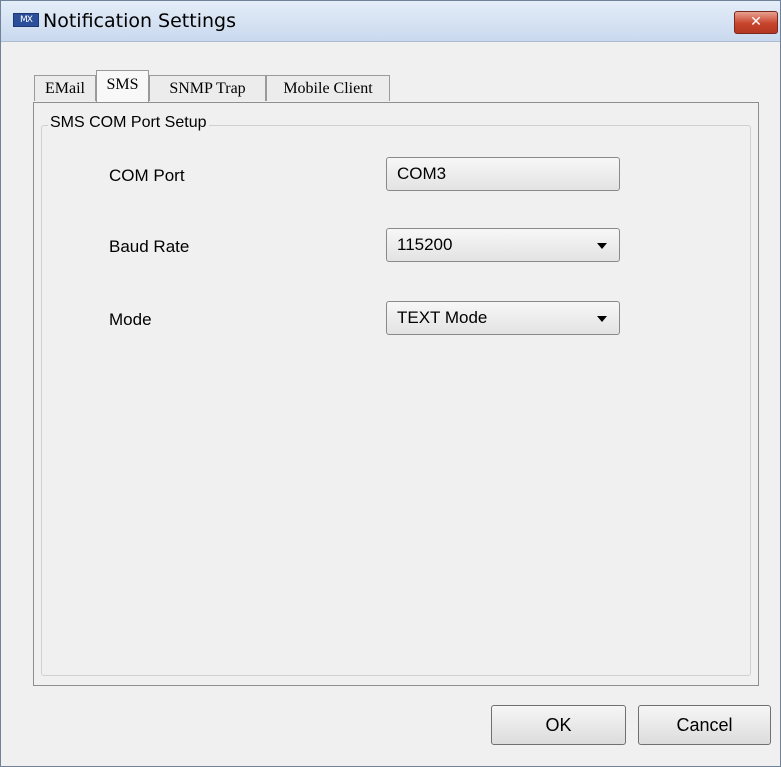 This screenshot has height=767, width=781. Describe the element at coordinates (425, 244) in the screenshot. I see `baud-rate-value: 115200` at that location.